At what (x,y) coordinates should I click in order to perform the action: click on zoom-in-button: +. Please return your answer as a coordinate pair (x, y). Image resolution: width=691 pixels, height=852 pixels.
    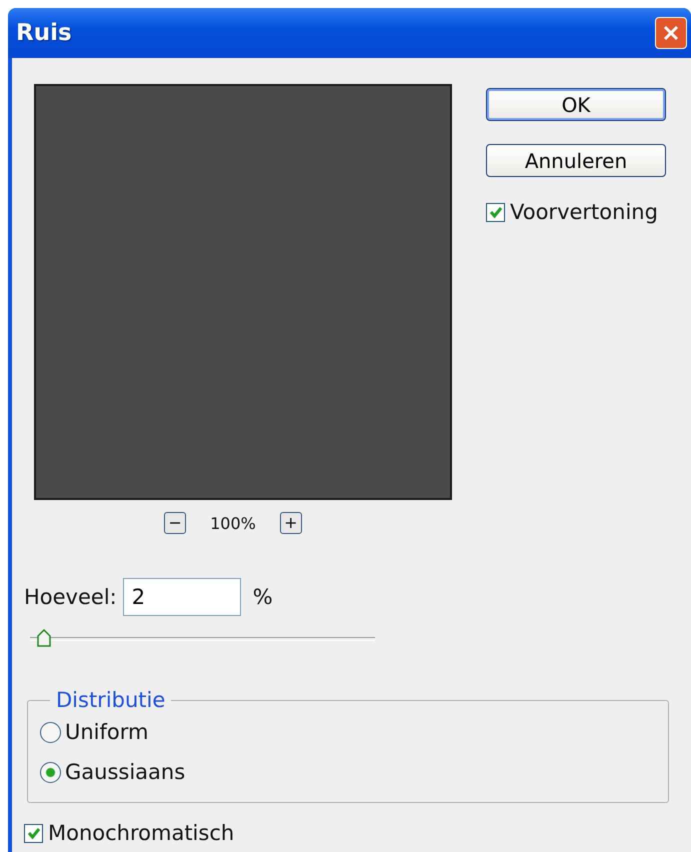
    Looking at the image, I should click on (291, 523).